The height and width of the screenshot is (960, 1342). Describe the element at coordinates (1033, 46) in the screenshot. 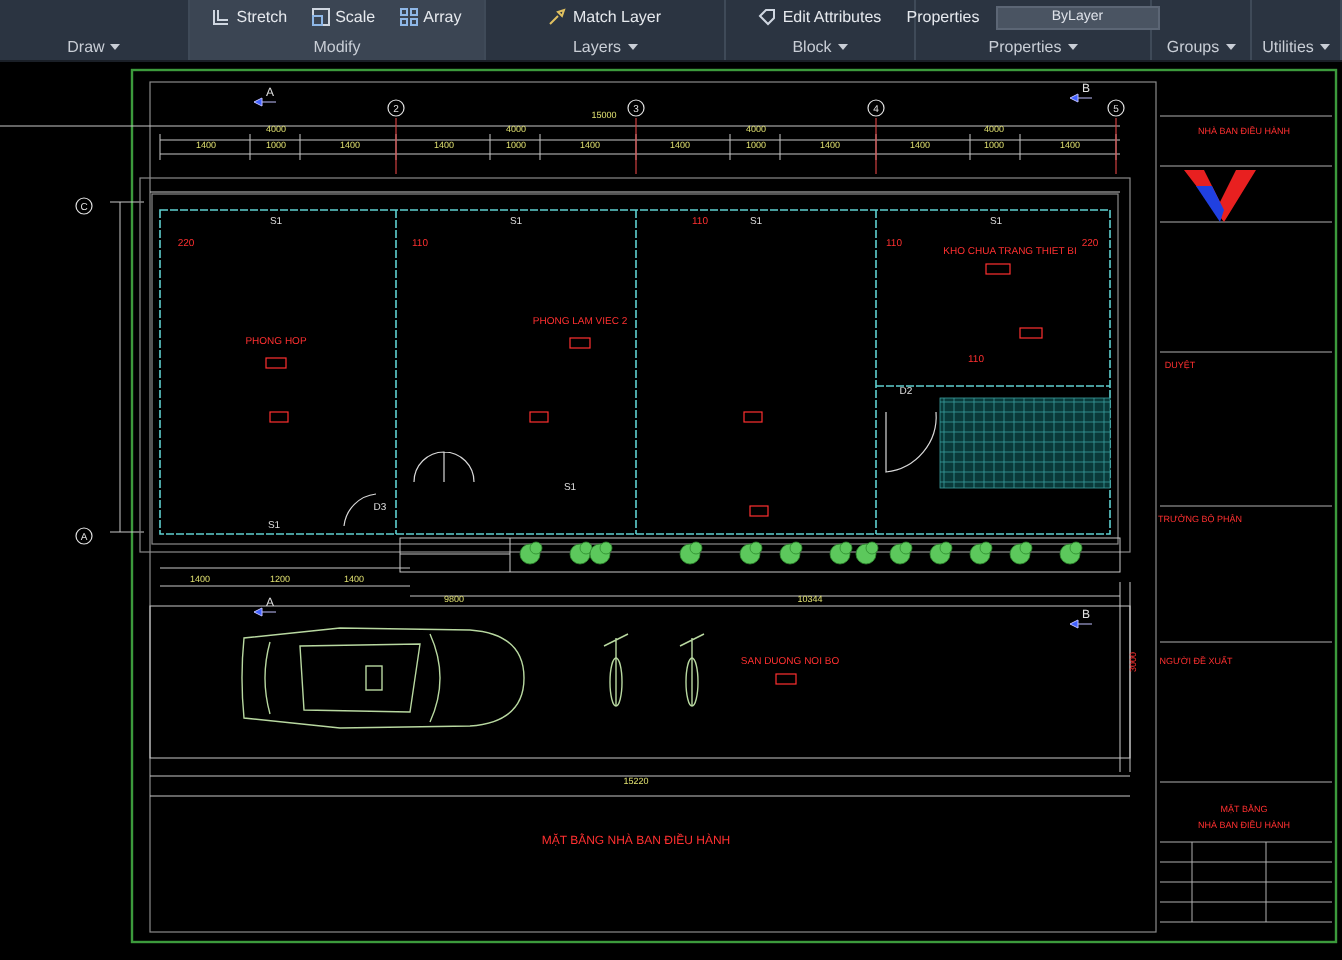

I see `panel-title: Properties` at that location.